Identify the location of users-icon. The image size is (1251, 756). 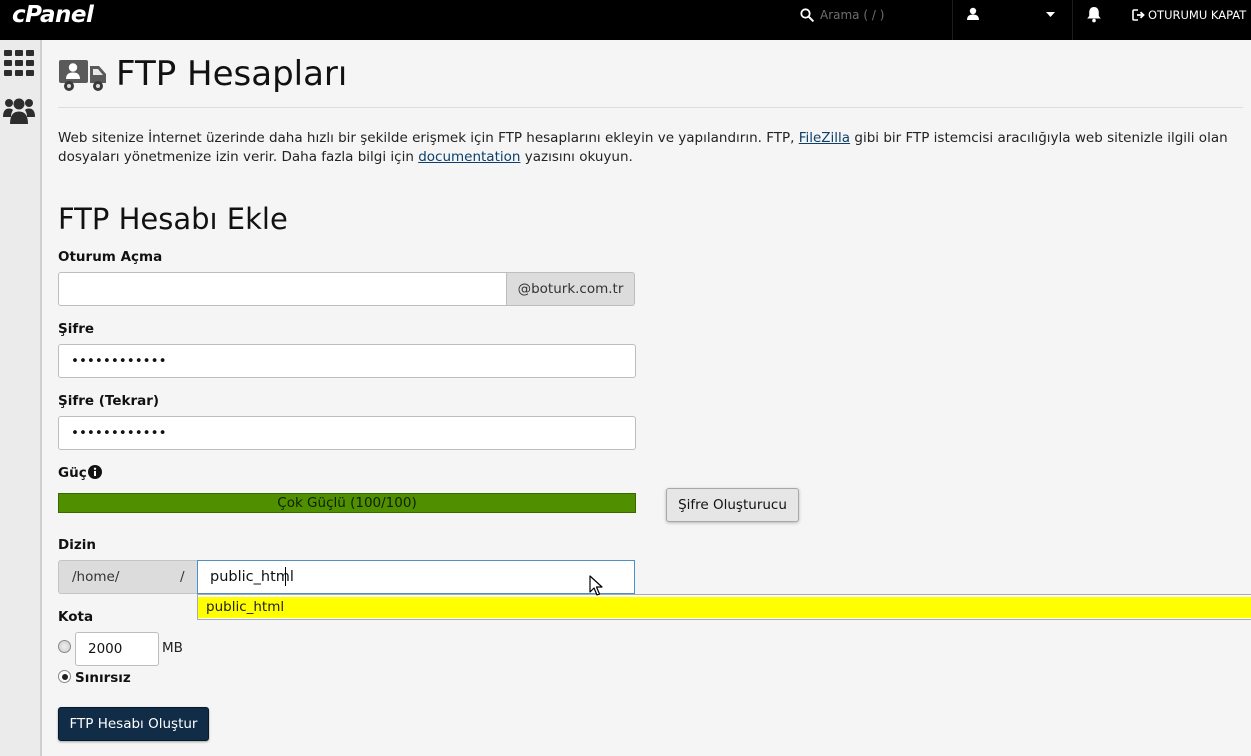
(19, 111).